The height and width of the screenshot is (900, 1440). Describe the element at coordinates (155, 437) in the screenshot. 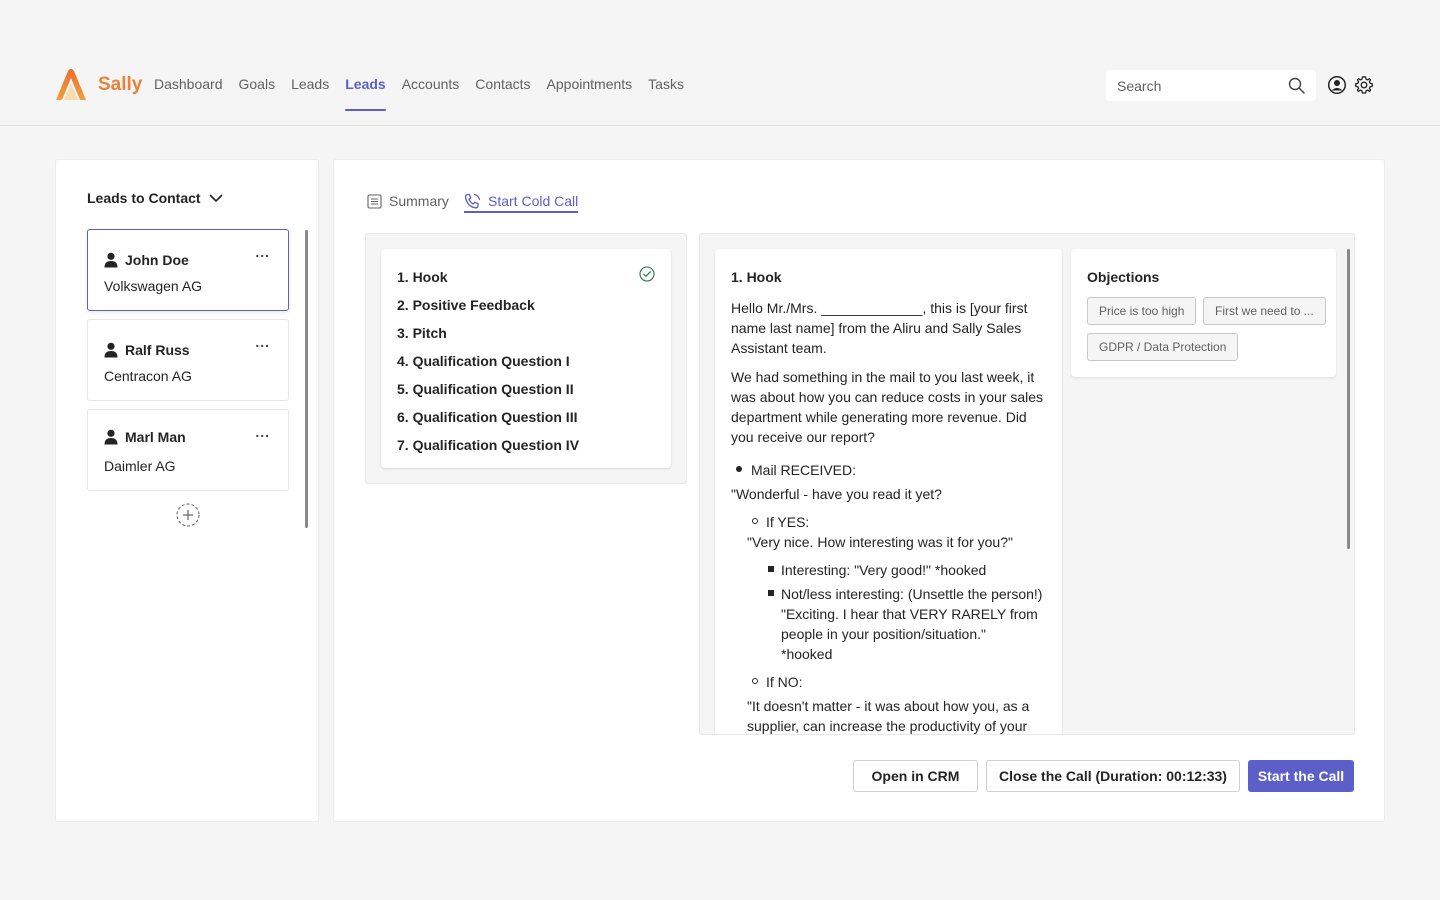

I see `lead-name: Marl Man` at that location.